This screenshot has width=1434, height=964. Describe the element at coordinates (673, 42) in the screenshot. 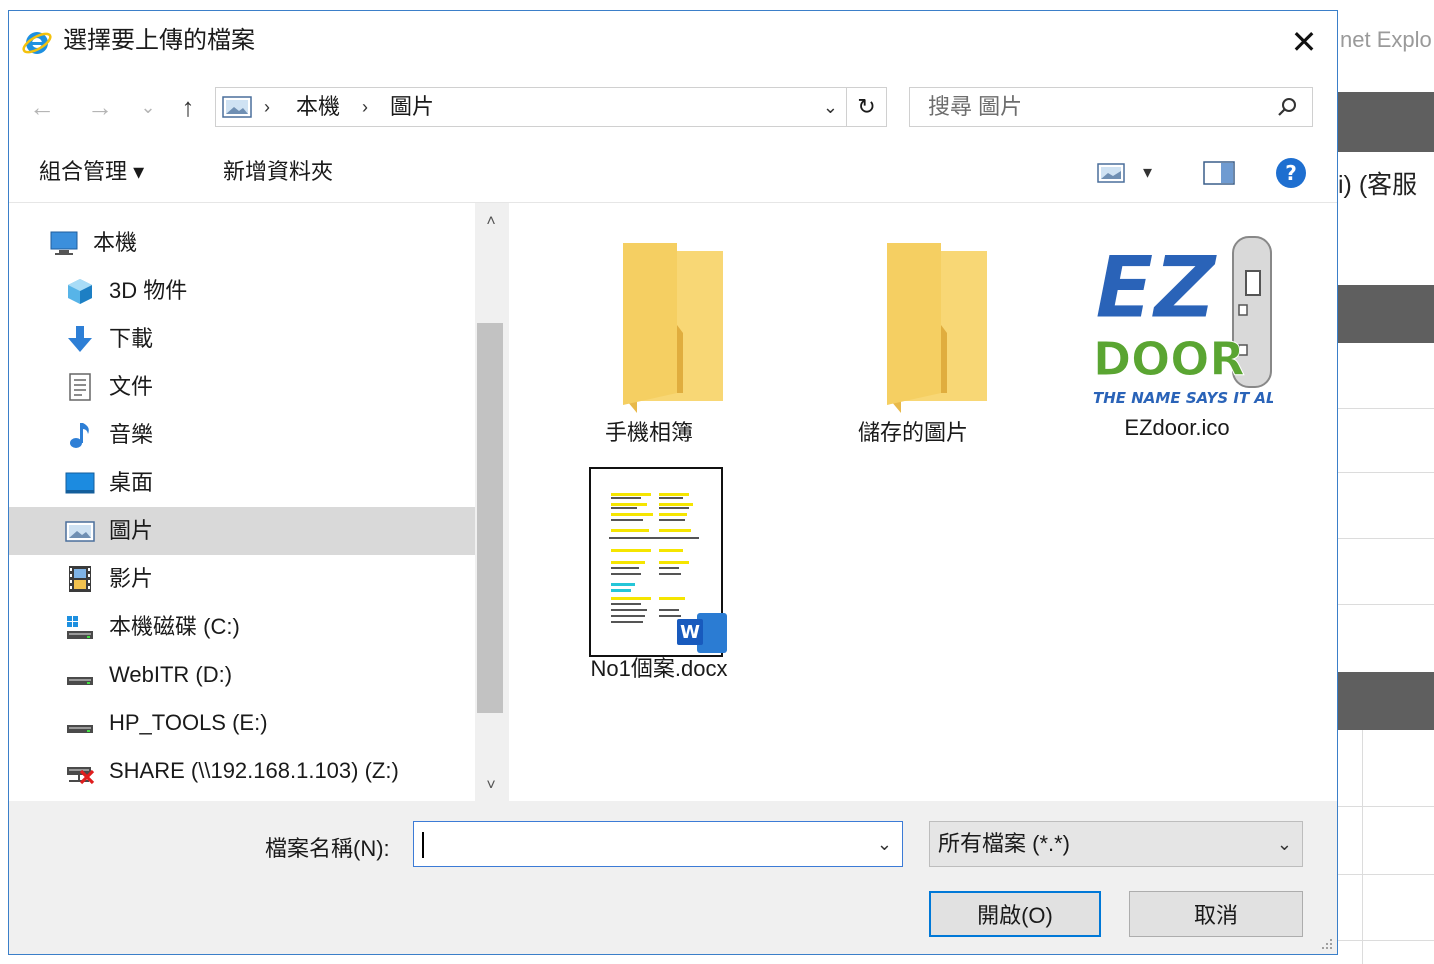

I see `title-bar: 選擇要上傳的檔案 ✕` at that location.